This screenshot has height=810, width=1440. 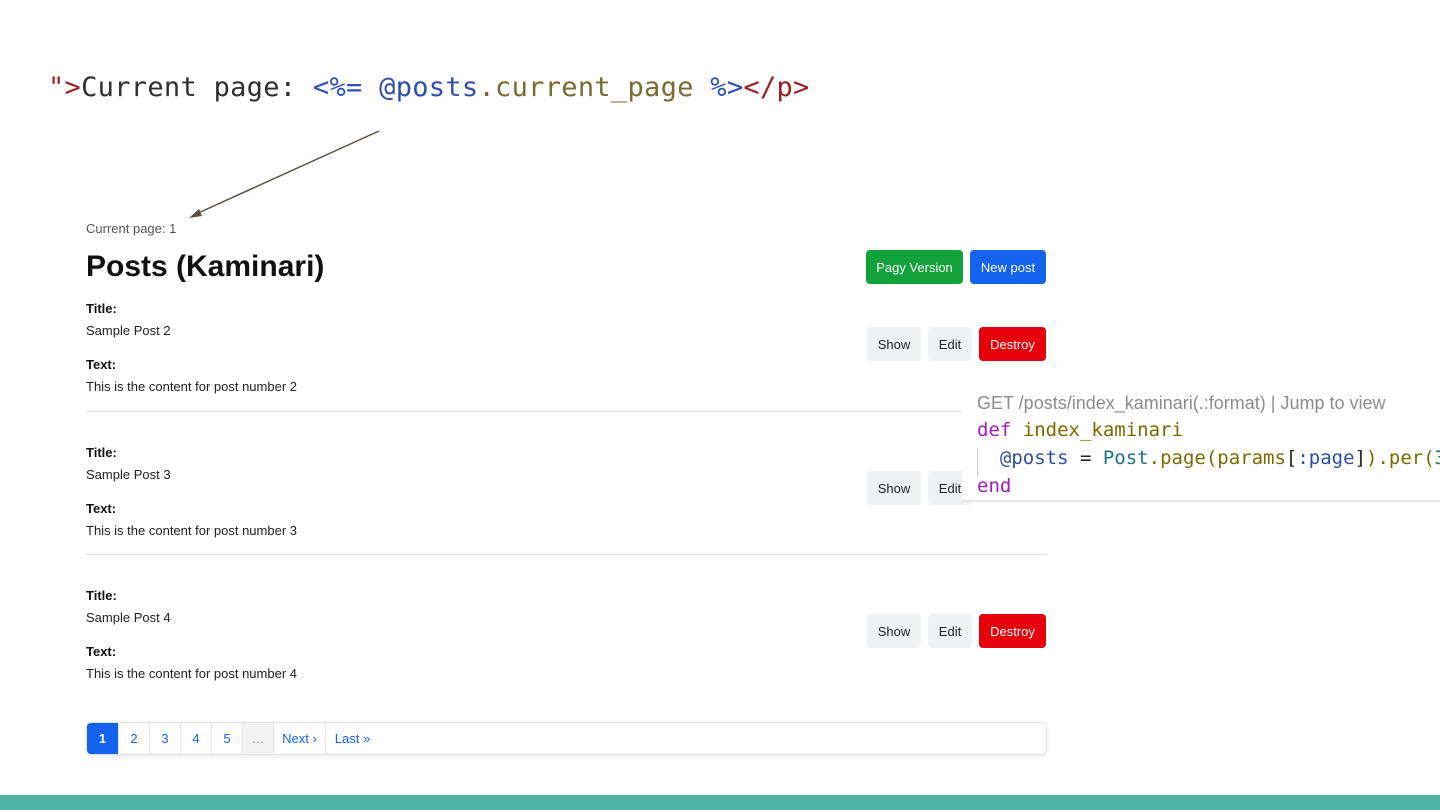 I want to click on post-title: Sample Post 2, so click(x=128, y=330).